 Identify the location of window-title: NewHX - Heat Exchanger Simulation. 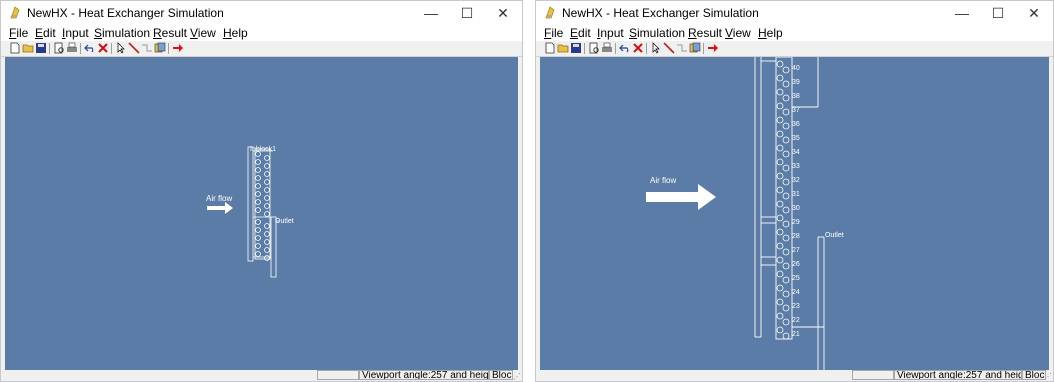
(660, 13).